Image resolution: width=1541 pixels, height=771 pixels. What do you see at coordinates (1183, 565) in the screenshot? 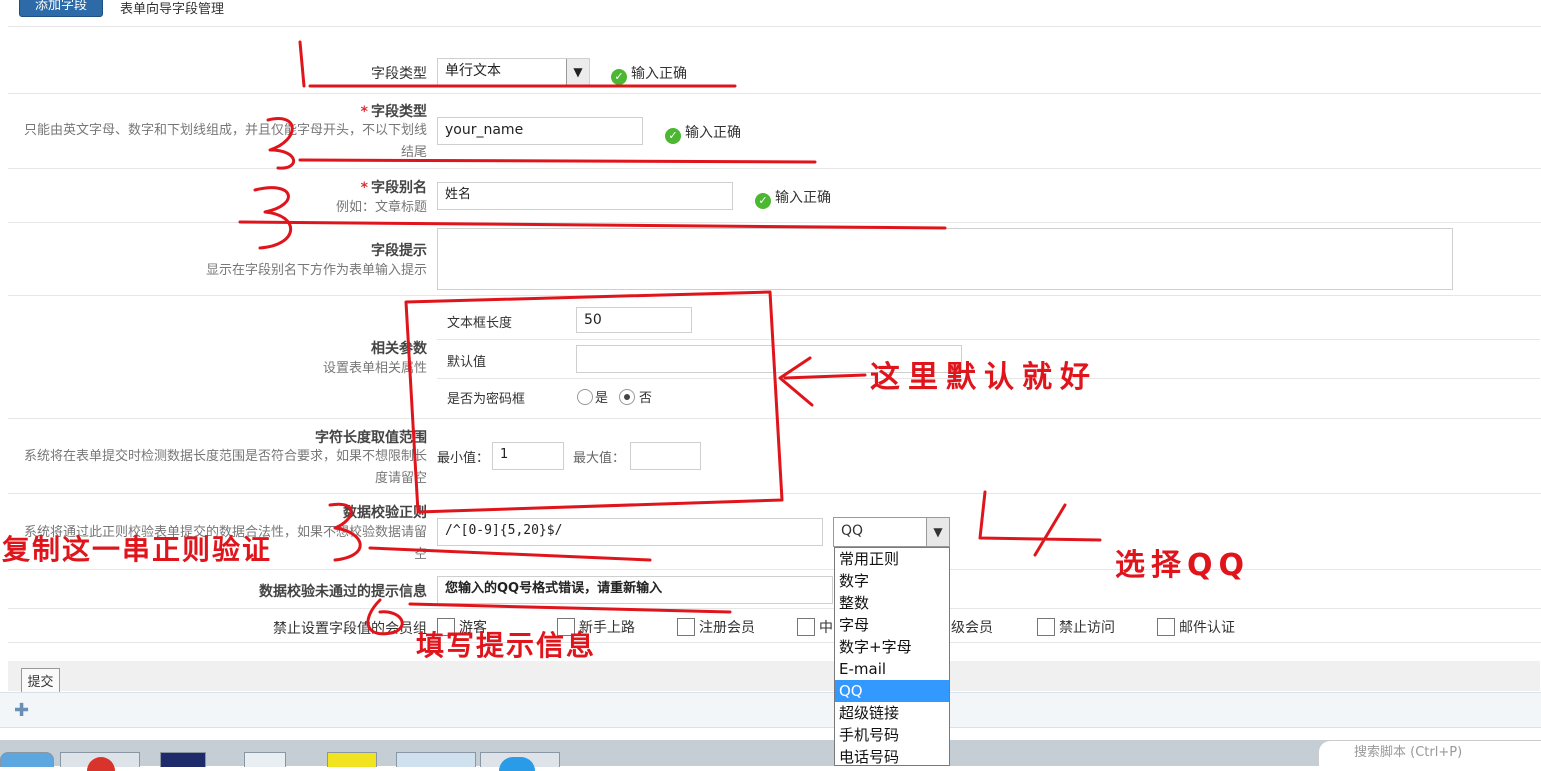
I see `annotation-choose-qq: 选择QQ` at bounding box center [1183, 565].